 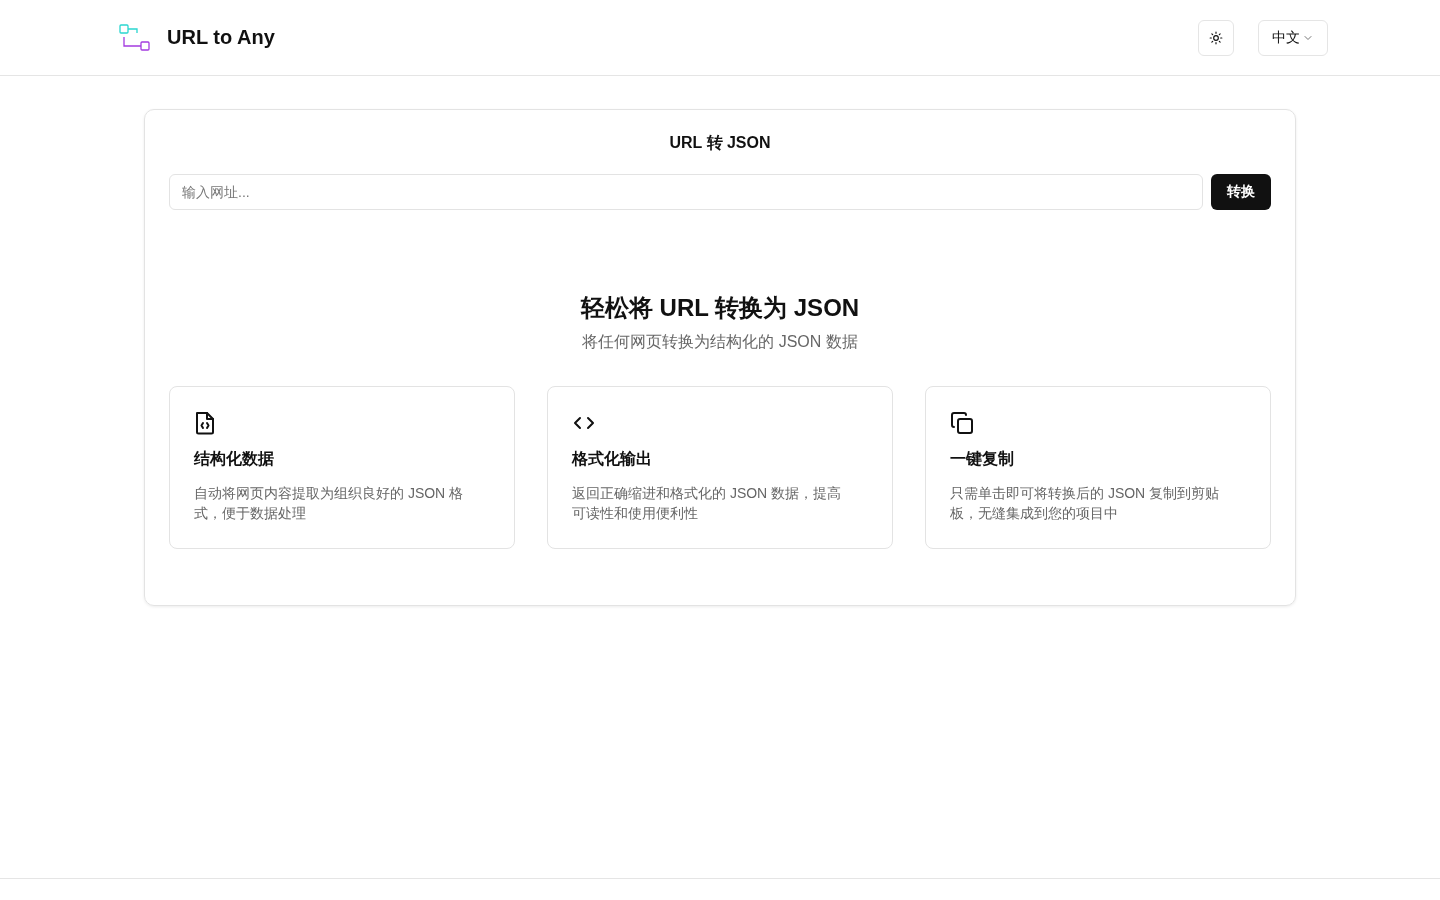 What do you see at coordinates (1241, 192) in the screenshot?
I see `convert-button: 转换` at bounding box center [1241, 192].